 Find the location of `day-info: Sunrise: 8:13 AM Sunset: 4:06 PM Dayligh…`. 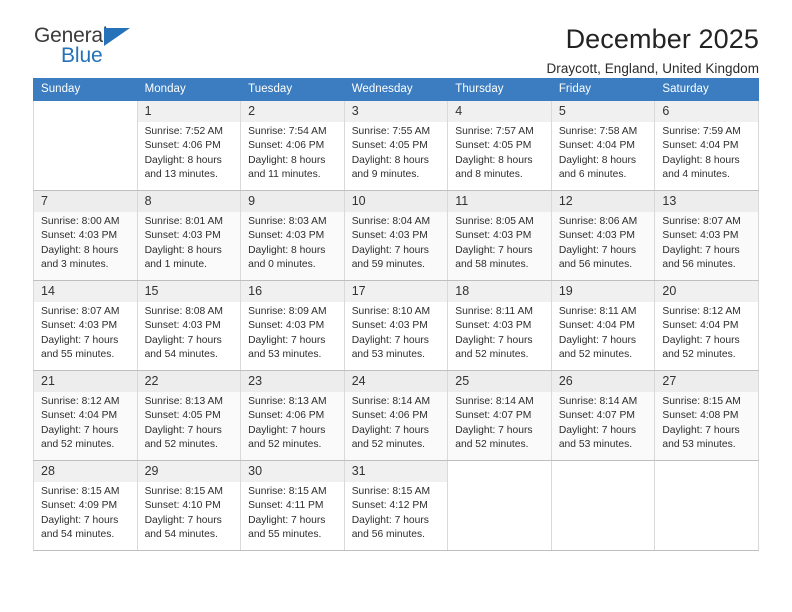

day-info: Sunrise: 8:13 AM Sunset: 4:06 PM Dayligh… is located at coordinates (292, 422).